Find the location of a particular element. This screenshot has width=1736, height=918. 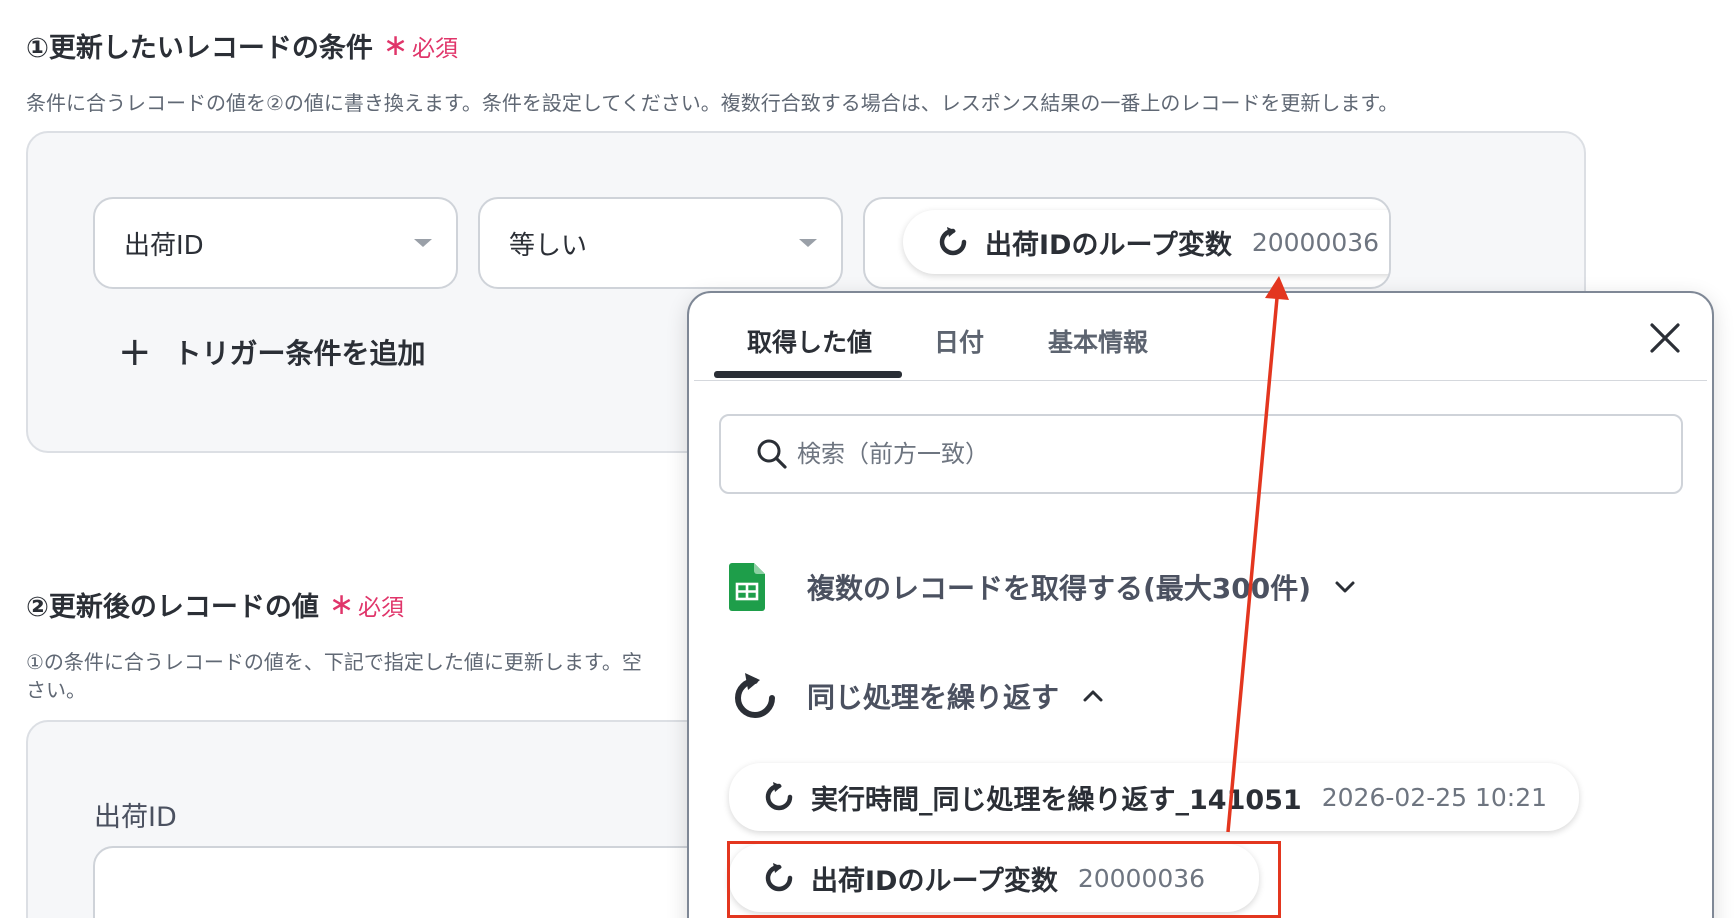

annotation-arrow-icon is located at coordinates (1257, 554).